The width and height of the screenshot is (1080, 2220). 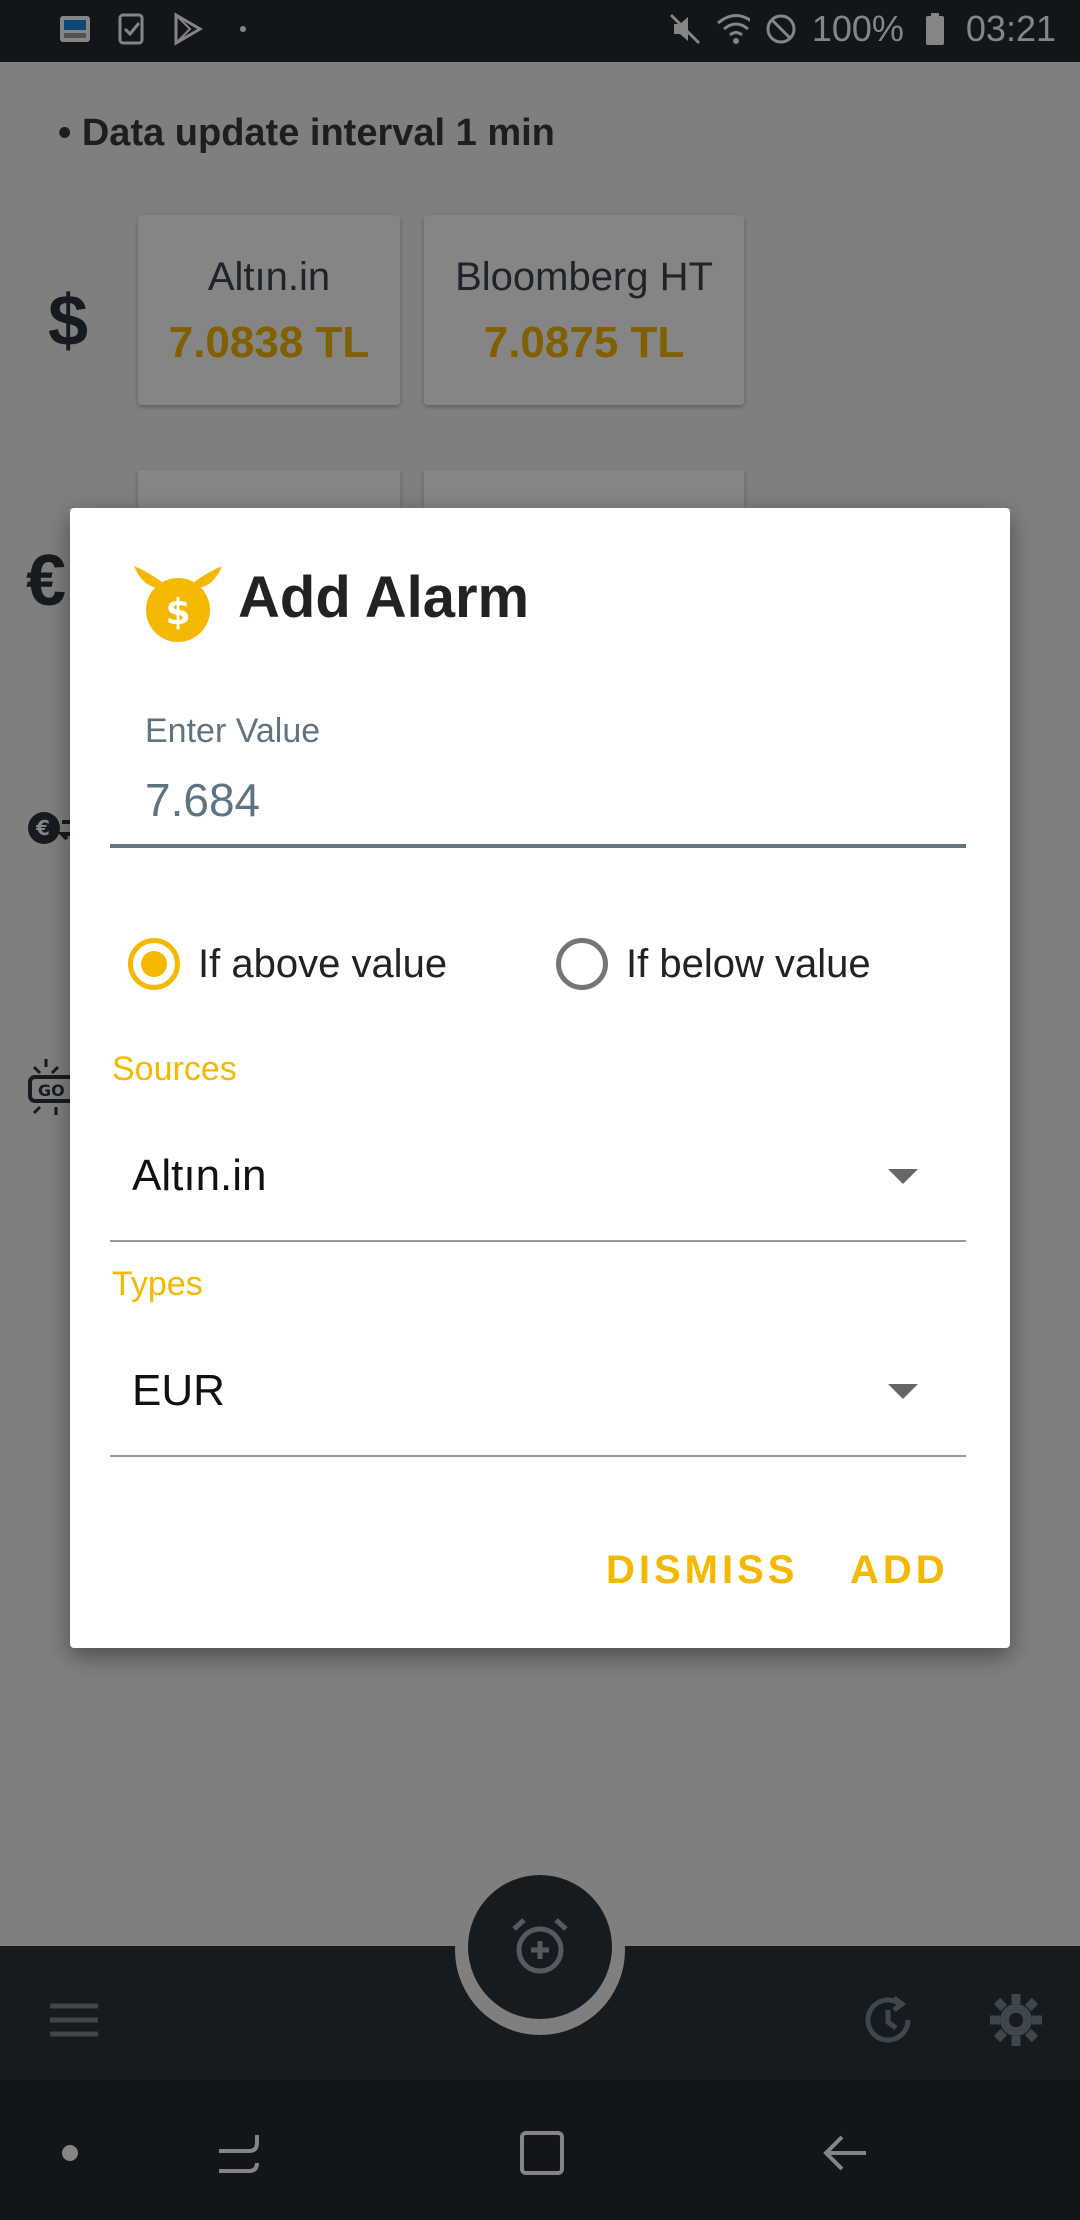 I want to click on radio-above-value: If above value, so click(x=287, y=964).